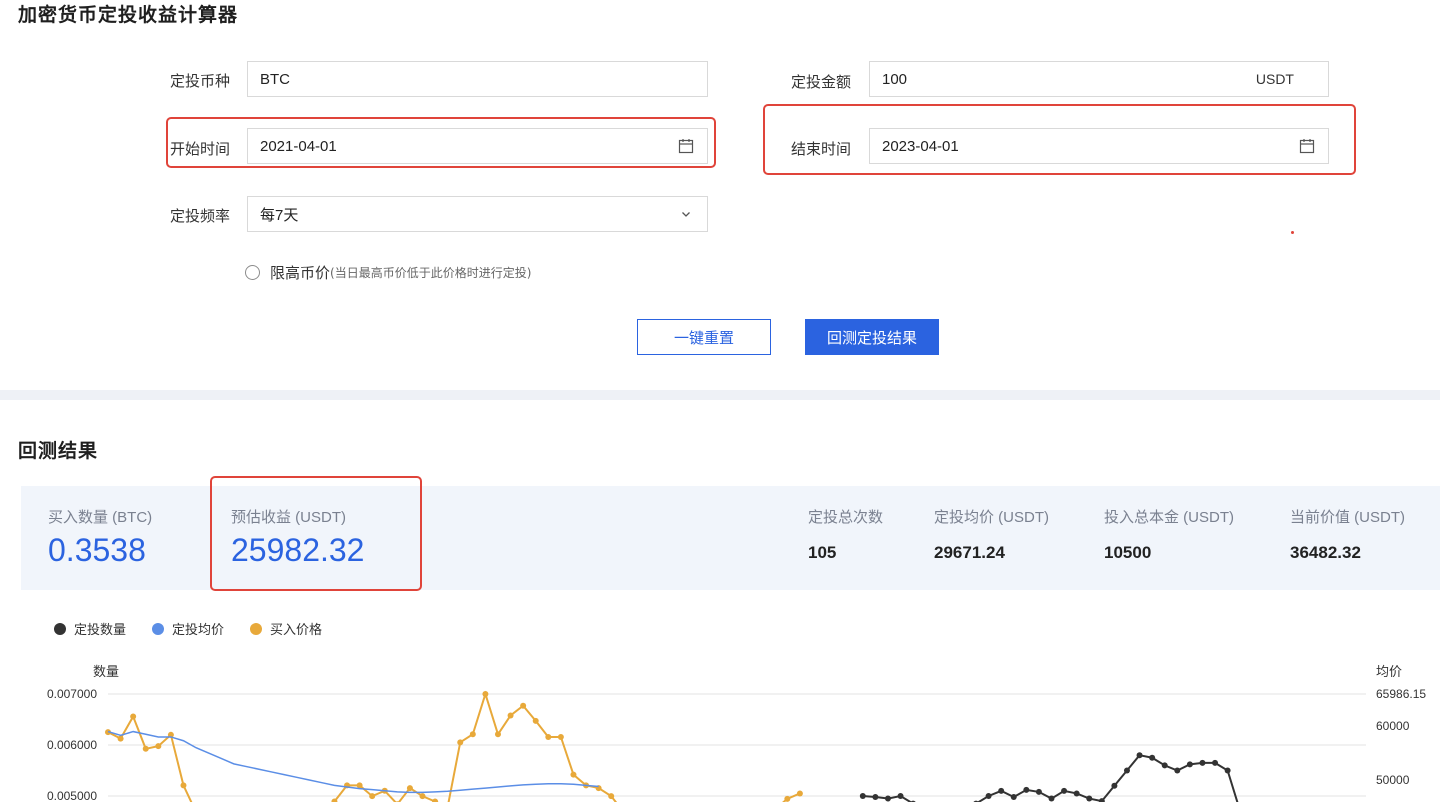 This screenshot has height=802, width=1440. Describe the element at coordinates (275, 79) in the screenshot. I see `coin-value: BTC` at that location.